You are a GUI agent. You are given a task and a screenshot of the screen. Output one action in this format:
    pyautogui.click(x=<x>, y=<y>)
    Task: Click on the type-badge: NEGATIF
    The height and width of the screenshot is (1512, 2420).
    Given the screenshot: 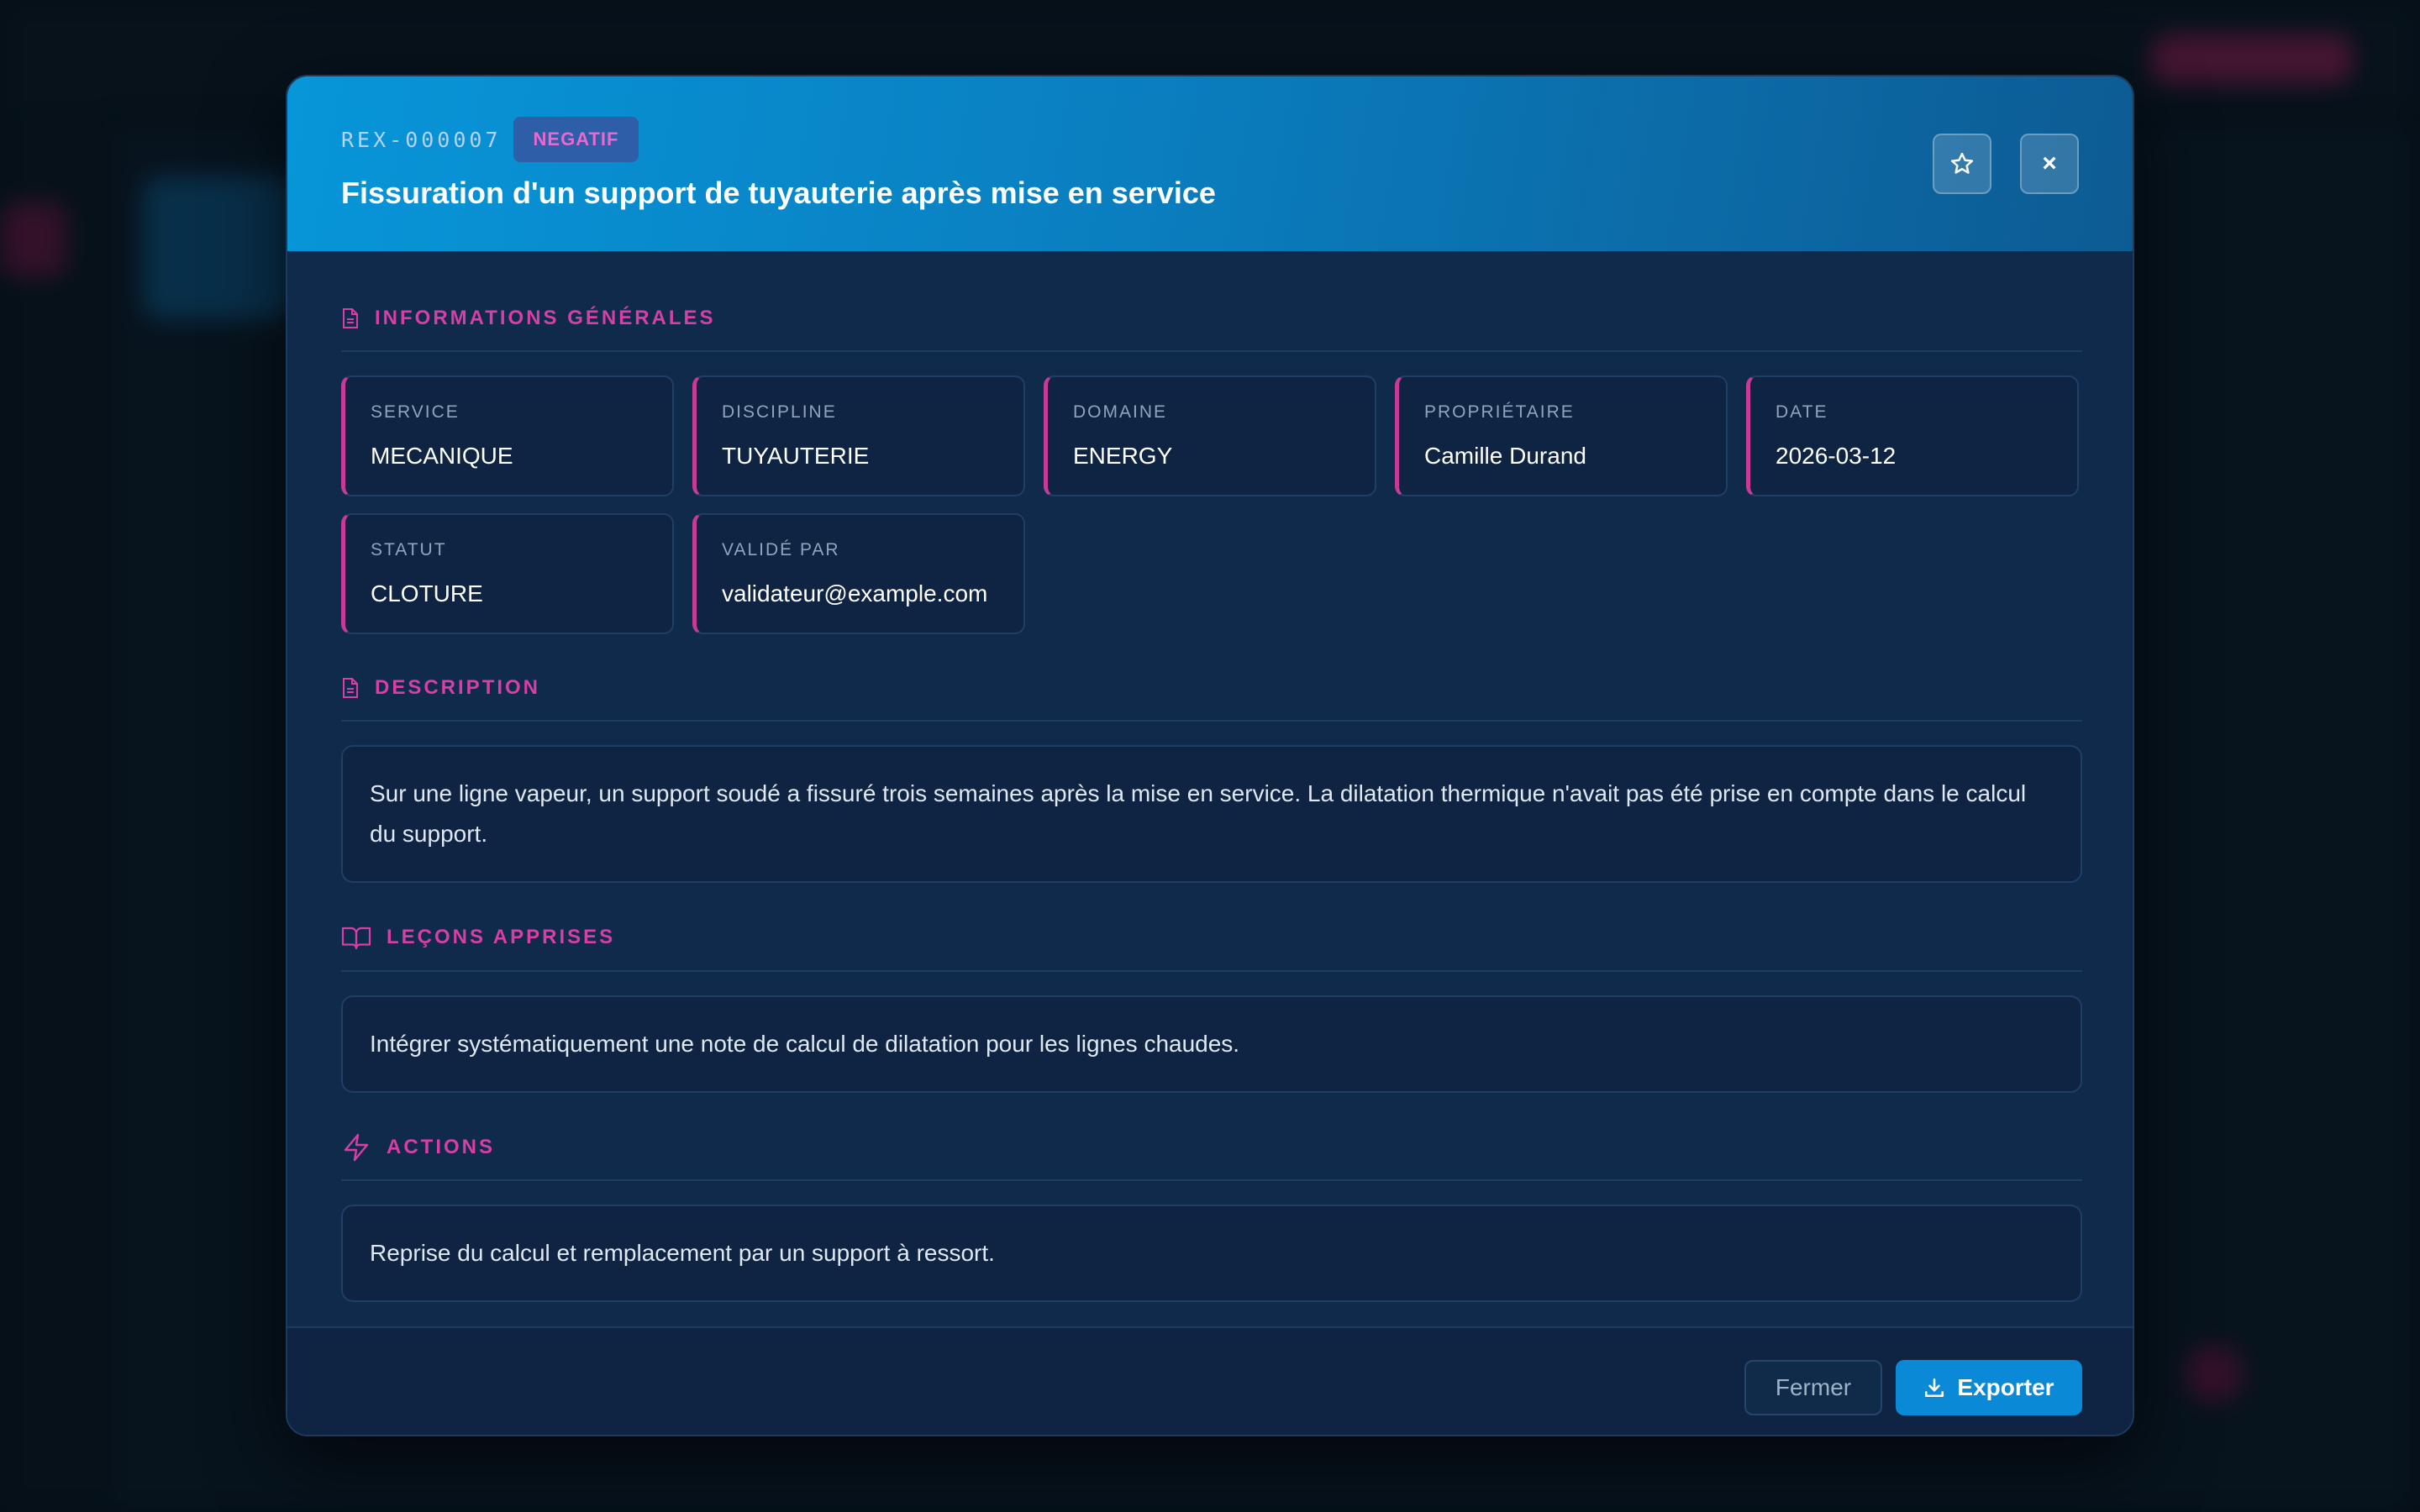 What is the action you would take?
    pyautogui.click(x=576, y=139)
    